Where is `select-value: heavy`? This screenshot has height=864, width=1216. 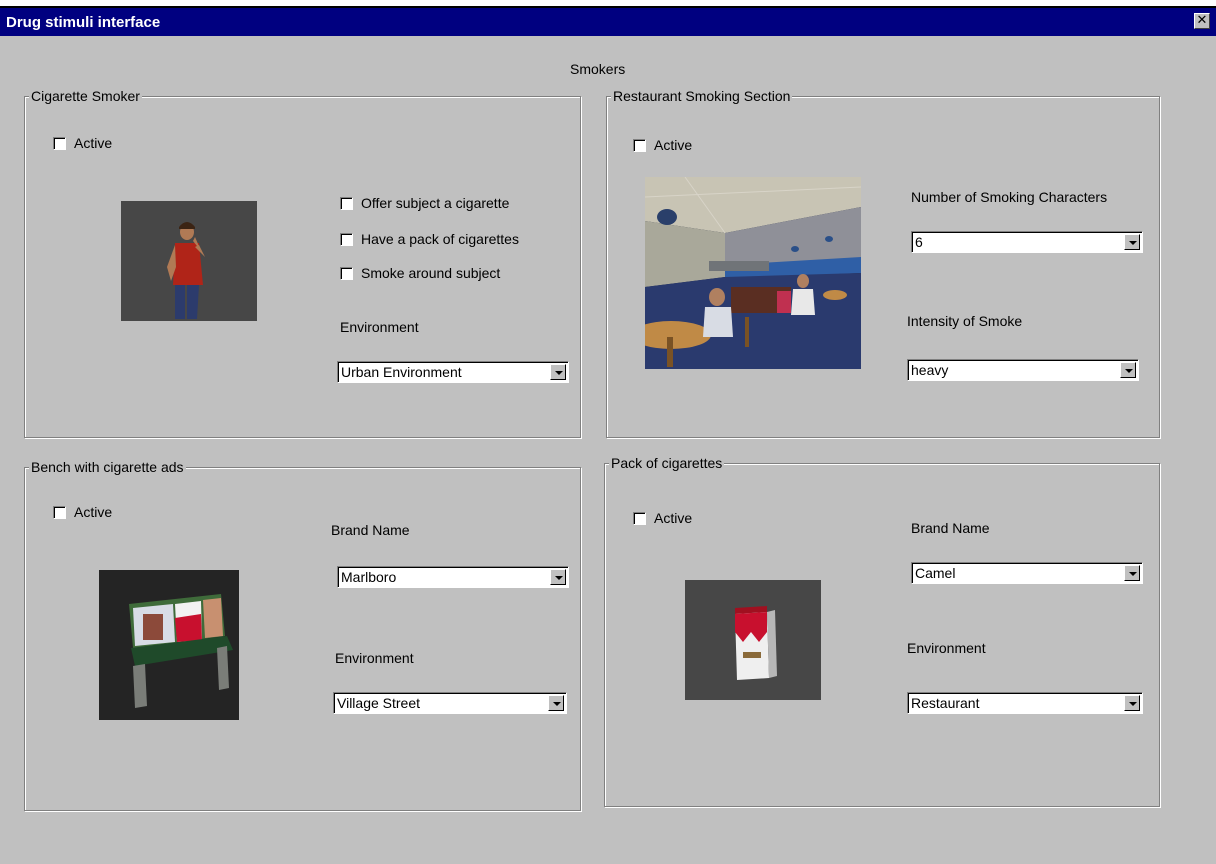 select-value: heavy is located at coordinates (930, 370).